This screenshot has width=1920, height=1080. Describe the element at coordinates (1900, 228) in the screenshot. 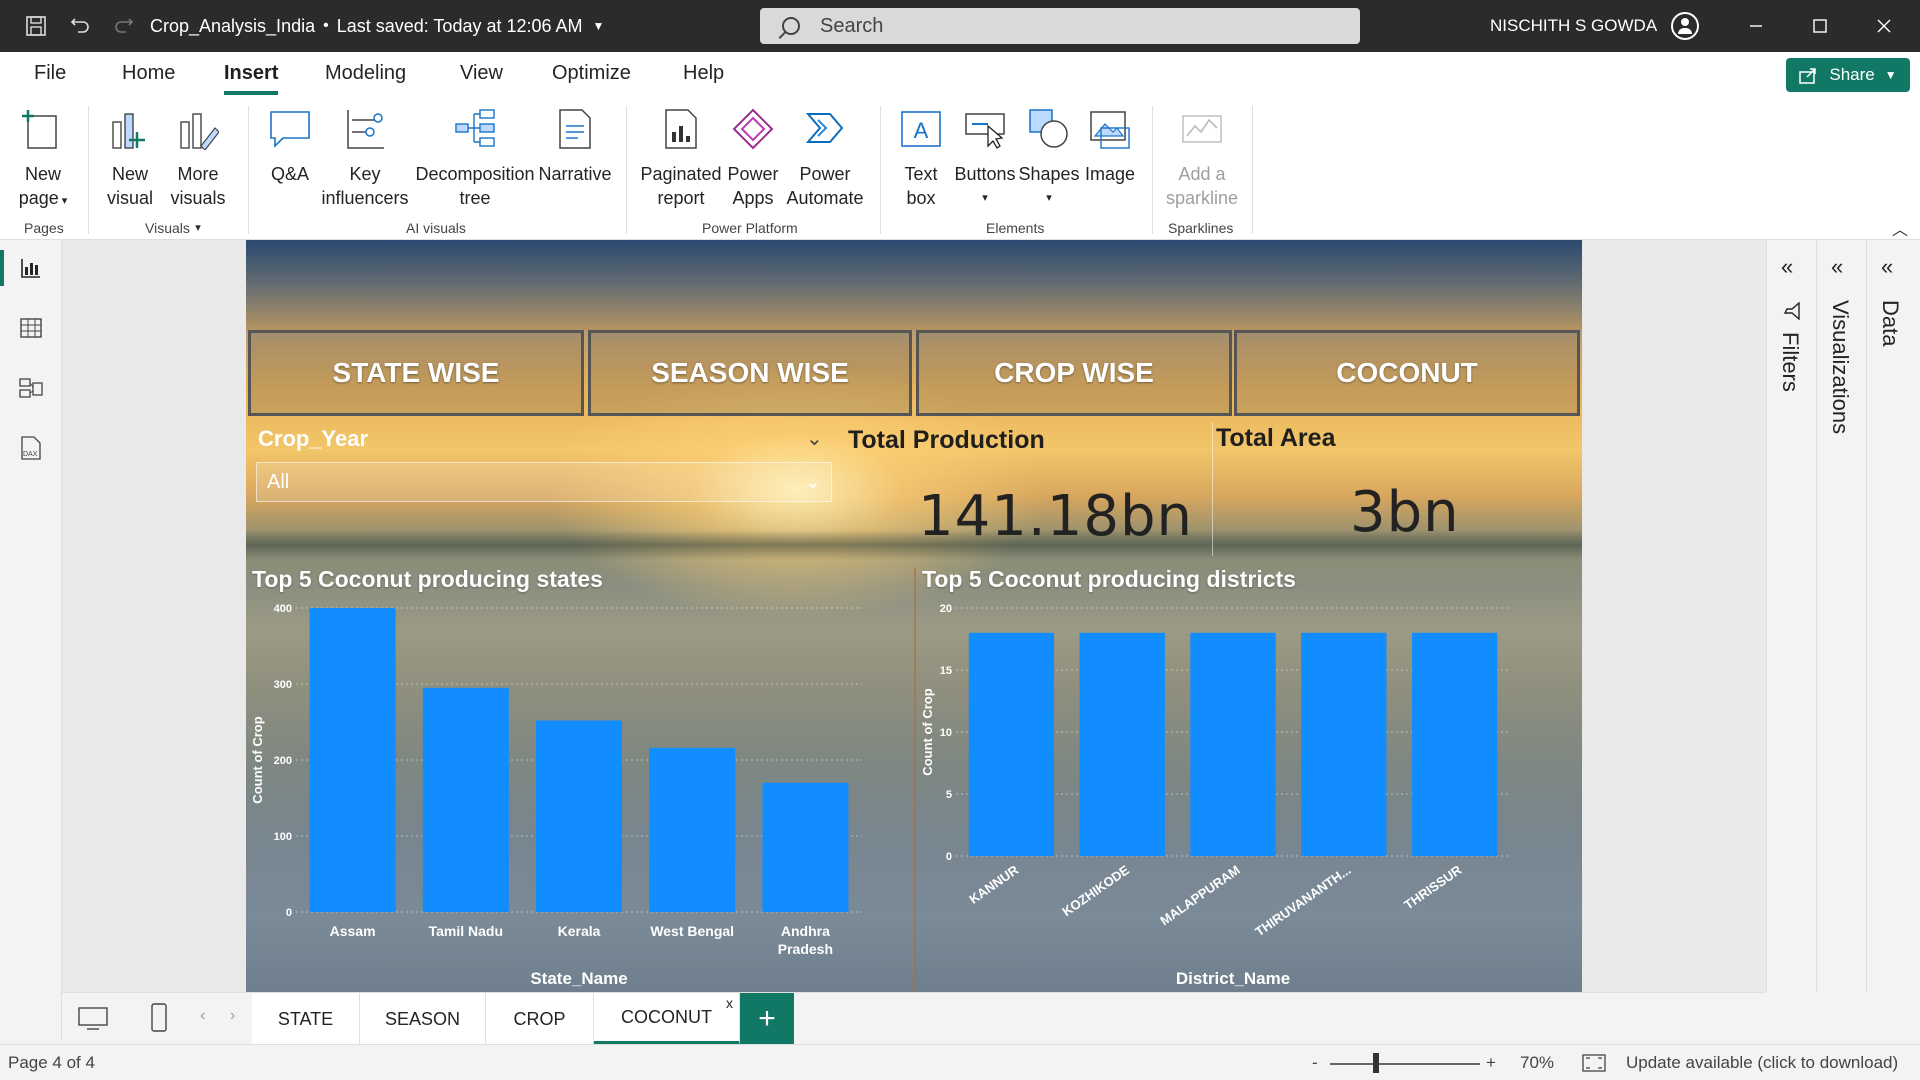

I see `collapse-ribbon-icon: ︿` at that location.